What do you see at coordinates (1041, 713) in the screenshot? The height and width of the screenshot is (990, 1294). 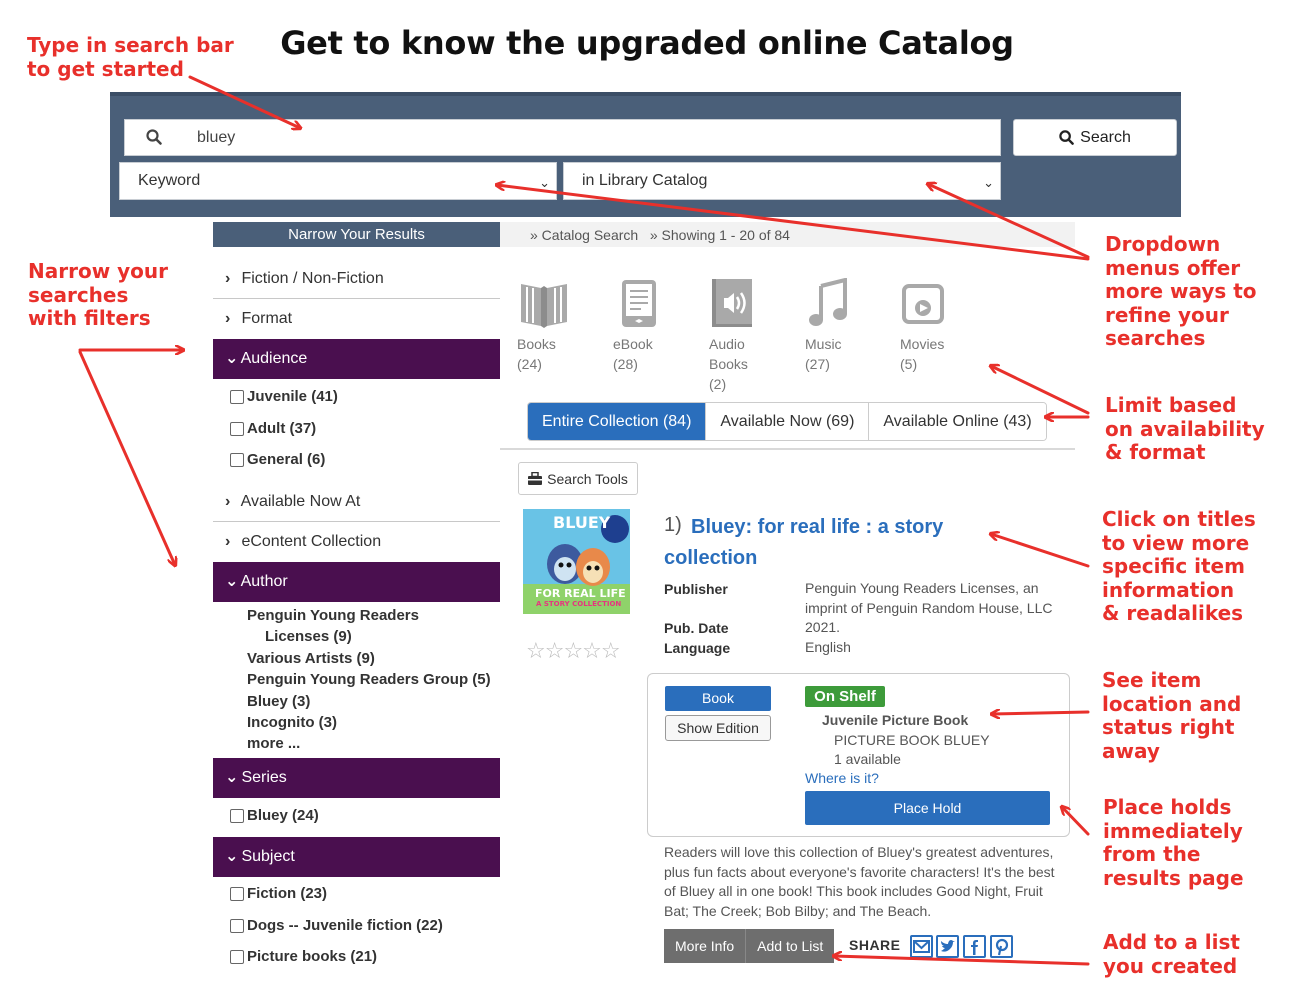 I see `arrow-to-status` at bounding box center [1041, 713].